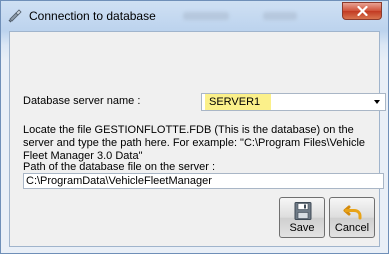 The height and width of the screenshot is (254, 389). Describe the element at coordinates (352, 212) in the screenshot. I see `undo-arrow-icon` at that location.